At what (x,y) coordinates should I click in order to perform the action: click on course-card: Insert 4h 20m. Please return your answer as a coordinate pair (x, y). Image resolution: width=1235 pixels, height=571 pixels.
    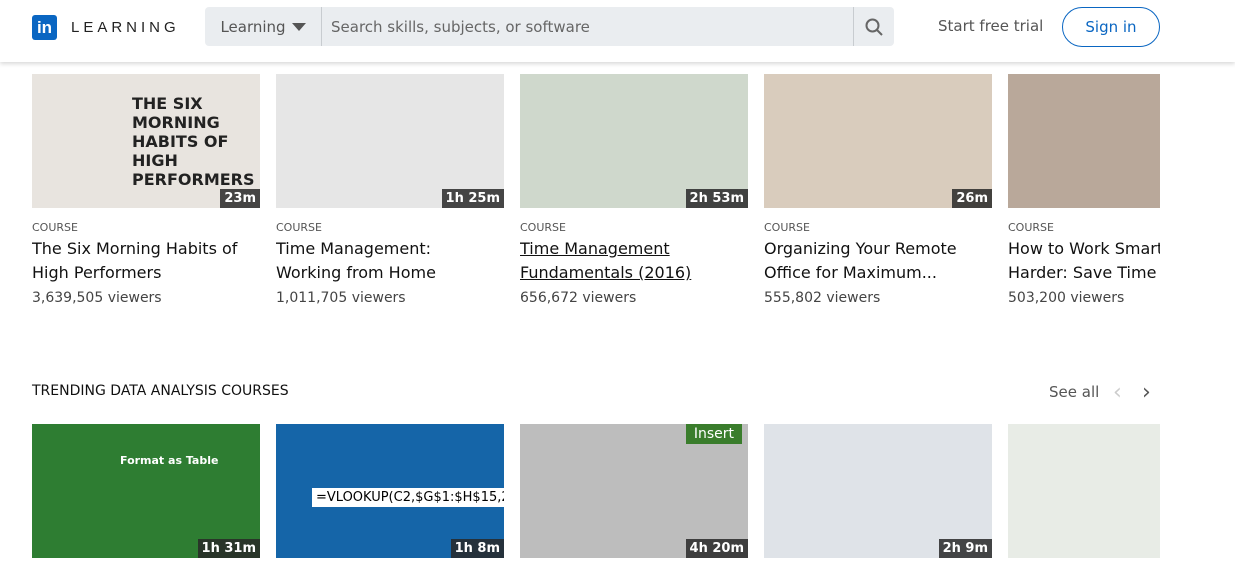
    Looking at the image, I should click on (634, 491).